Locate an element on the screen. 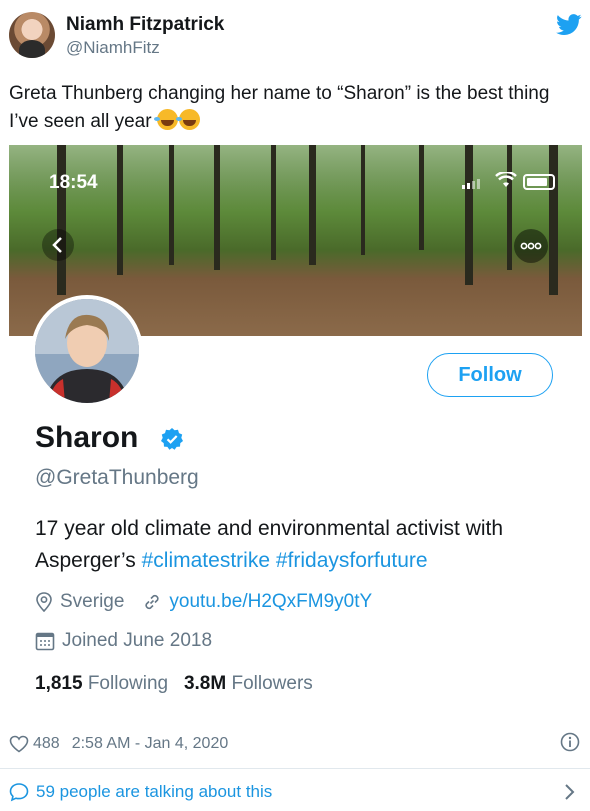 The width and height of the screenshot is (590, 811). following-count: 1,815 is located at coordinates (59, 683).